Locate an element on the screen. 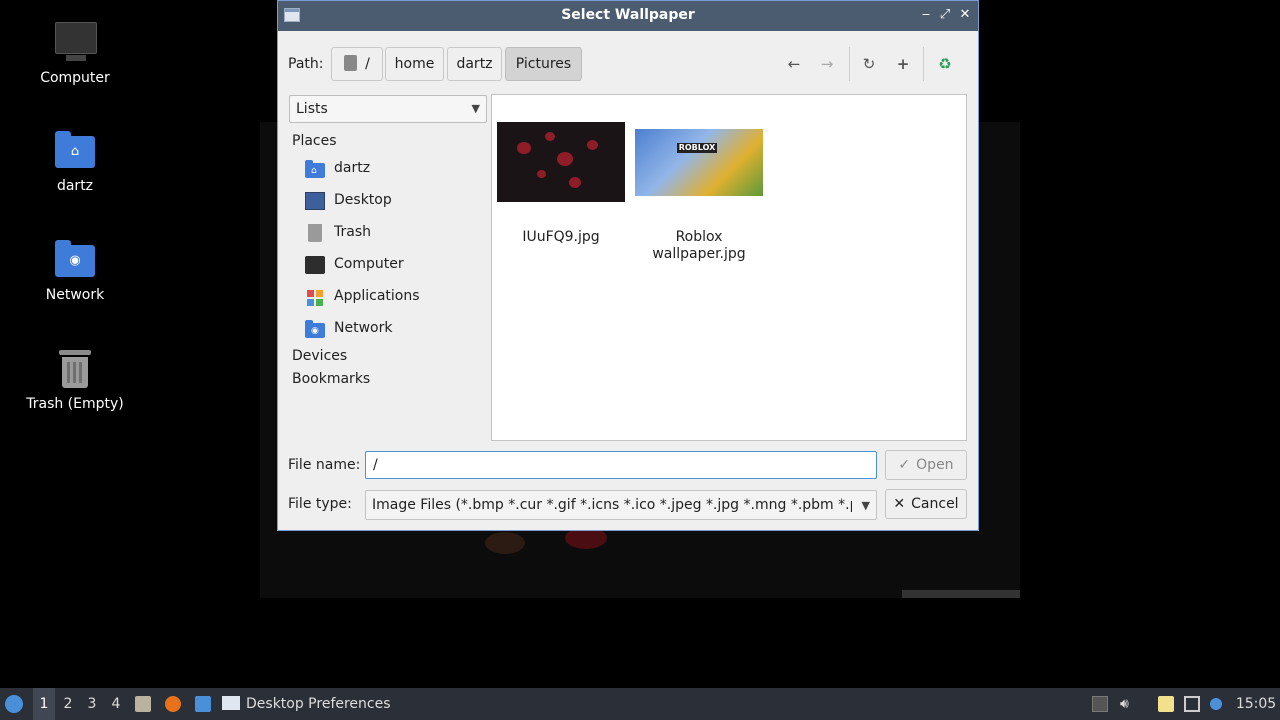 The image size is (1280, 720). desktop-icon-network: ◉ Network is located at coordinates (75, 270).